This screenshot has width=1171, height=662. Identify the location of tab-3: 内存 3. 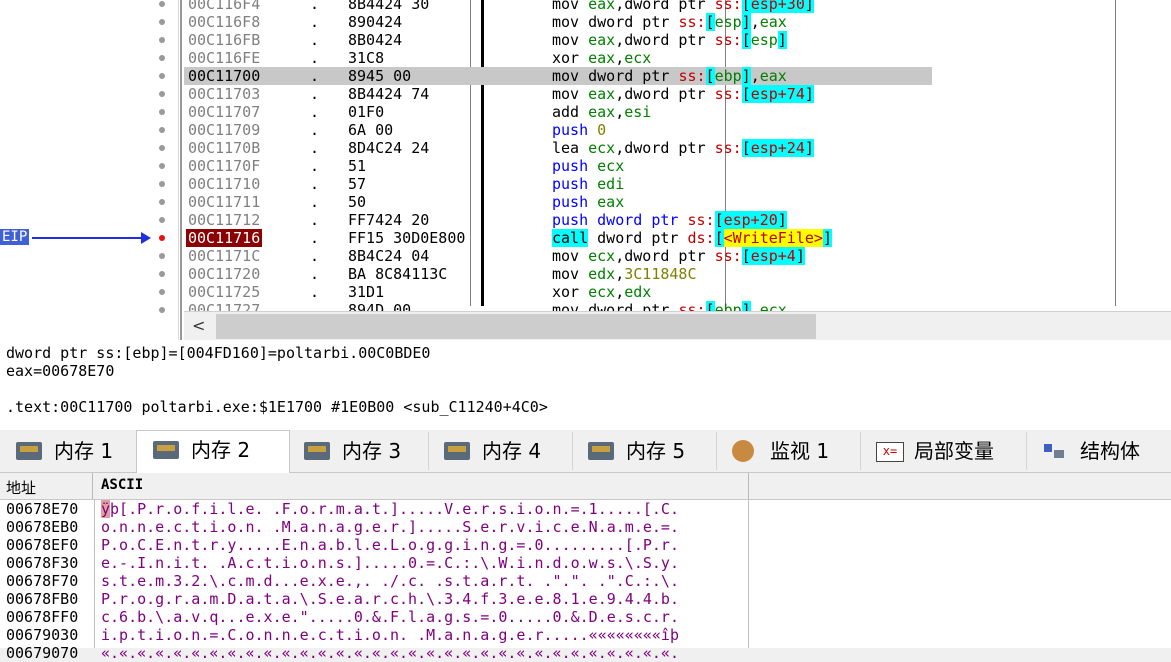
(358, 451).